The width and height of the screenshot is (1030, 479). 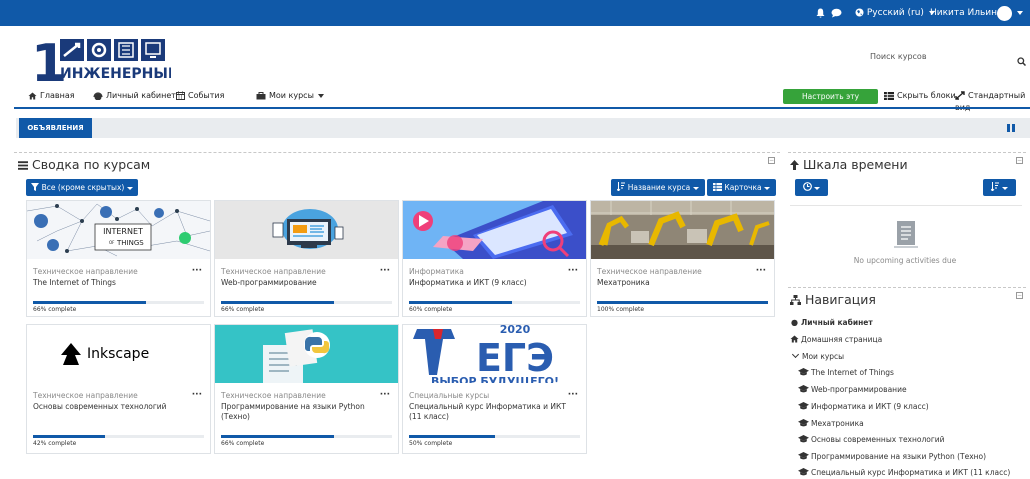 What do you see at coordinates (290, 97) in the screenshot?
I see `nav-my-courses: Мои курсы` at bounding box center [290, 97].